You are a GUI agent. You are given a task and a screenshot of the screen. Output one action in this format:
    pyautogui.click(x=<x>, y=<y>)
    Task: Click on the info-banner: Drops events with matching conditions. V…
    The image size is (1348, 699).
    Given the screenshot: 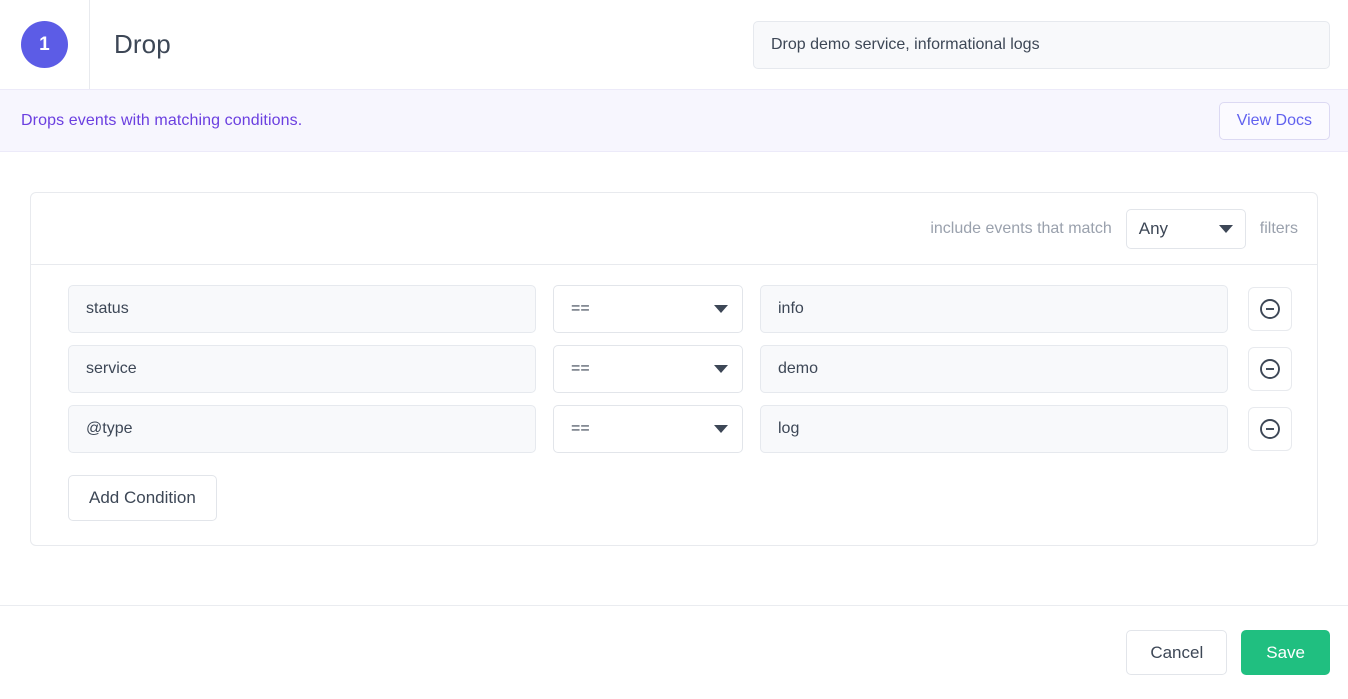 What is the action you would take?
    pyautogui.click(x=674, y=120)
    